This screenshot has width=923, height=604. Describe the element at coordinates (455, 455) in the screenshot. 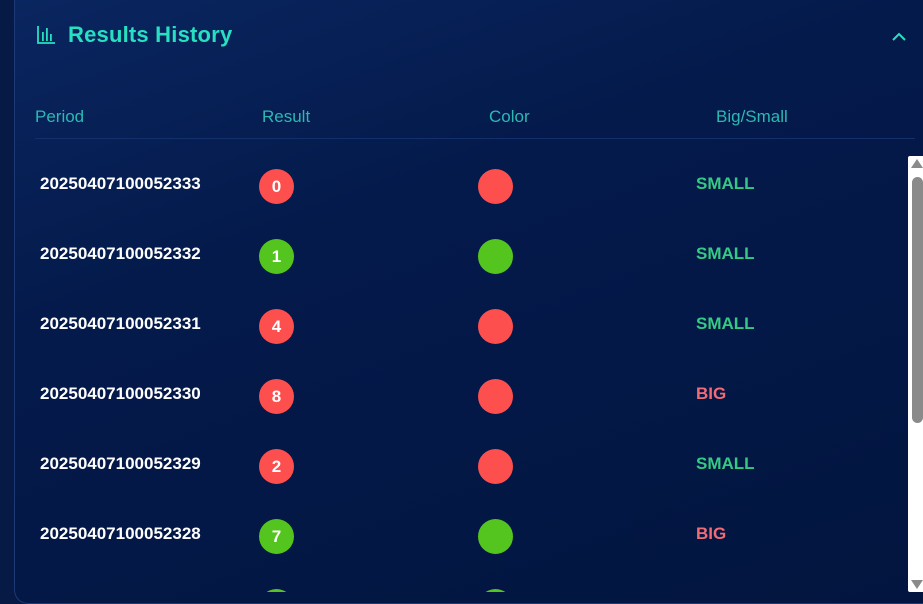

I see `table-row: 20250407100052329 2 SMALL` at that location.